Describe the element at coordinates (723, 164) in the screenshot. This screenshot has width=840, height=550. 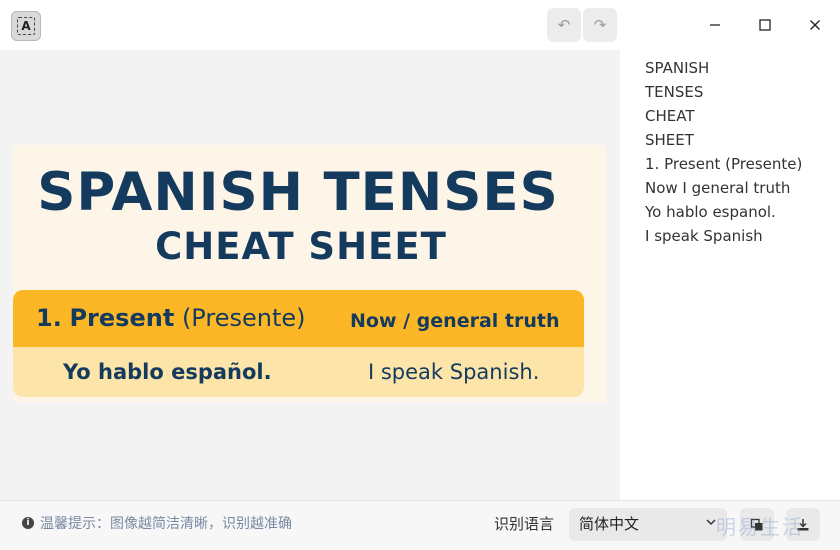
I see `ocr-line: 1. Present (Presente)` at that location.